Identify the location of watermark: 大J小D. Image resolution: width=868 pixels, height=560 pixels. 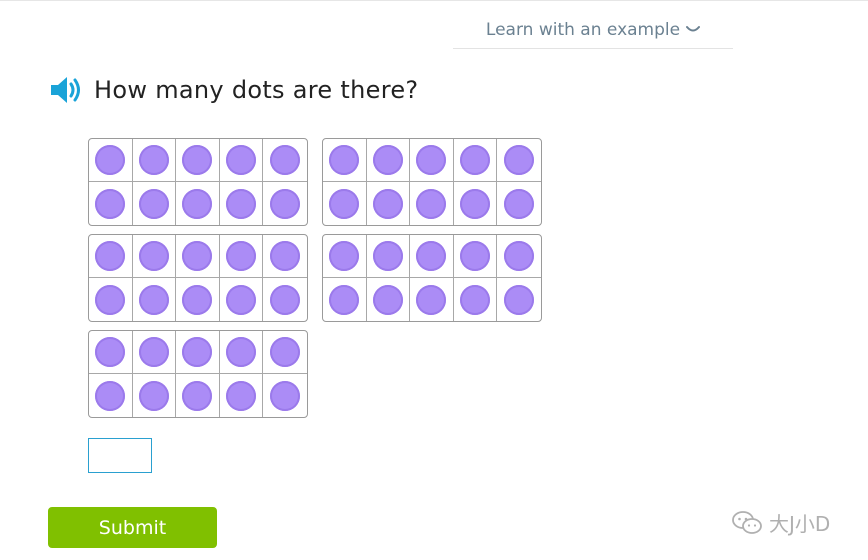
(780, 522).